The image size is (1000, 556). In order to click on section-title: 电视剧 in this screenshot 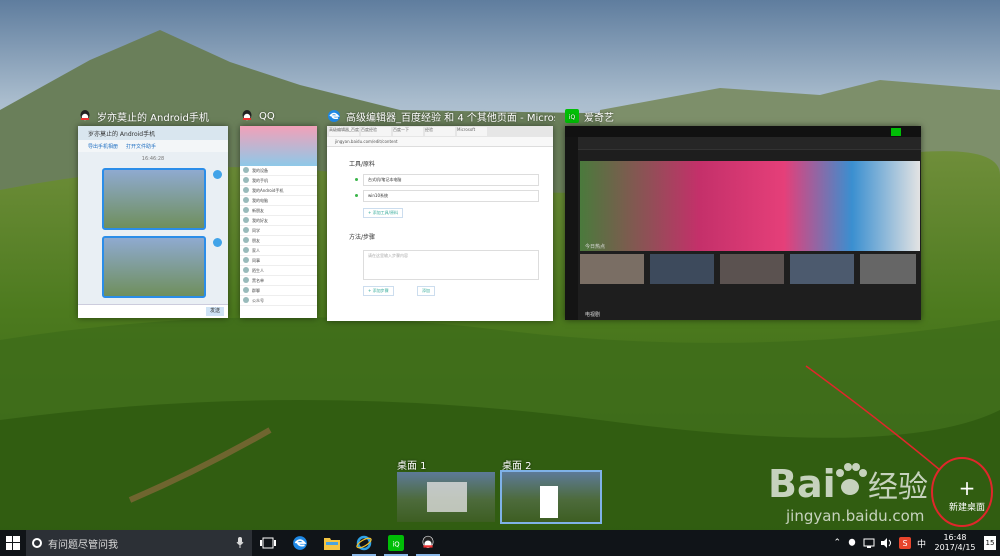, I will do `click(593, 315)`.